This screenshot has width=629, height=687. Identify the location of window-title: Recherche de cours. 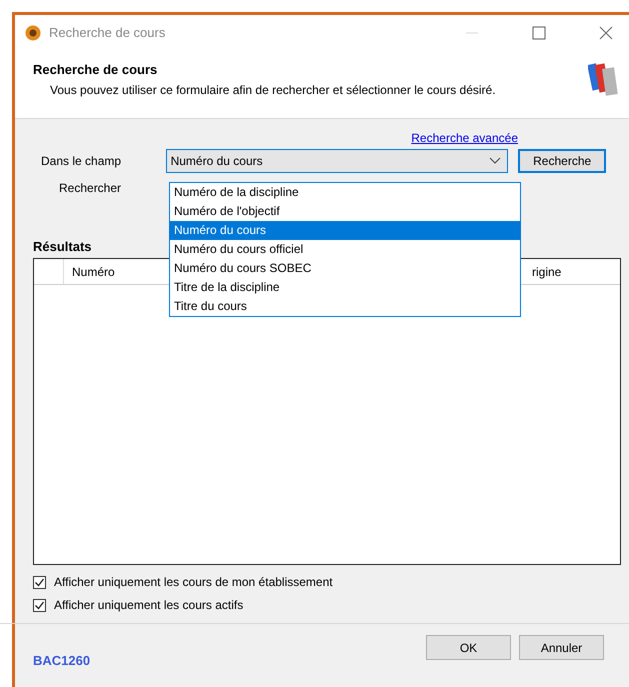
(107, 32).